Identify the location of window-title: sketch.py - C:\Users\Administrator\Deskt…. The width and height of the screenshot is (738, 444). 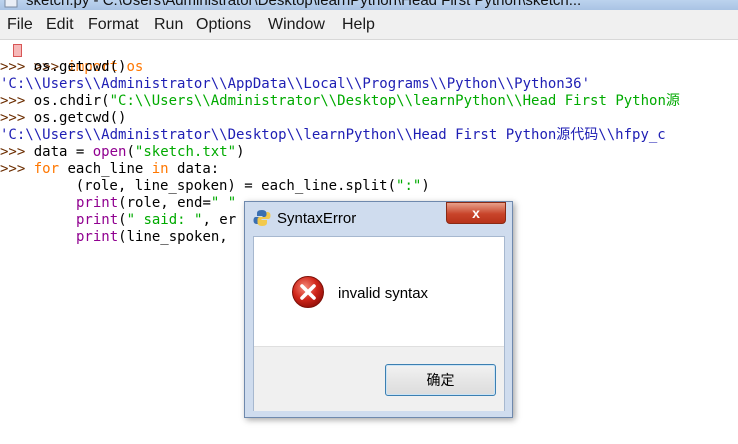
(304, 4).